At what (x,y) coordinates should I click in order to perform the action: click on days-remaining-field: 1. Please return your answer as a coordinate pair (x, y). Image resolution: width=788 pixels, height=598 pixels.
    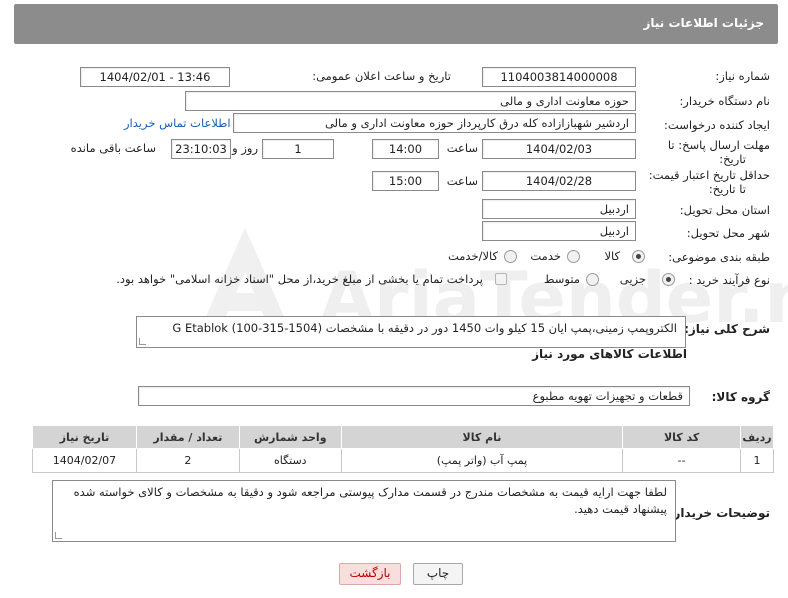
    Looking at the image, I should click on (298, 149).